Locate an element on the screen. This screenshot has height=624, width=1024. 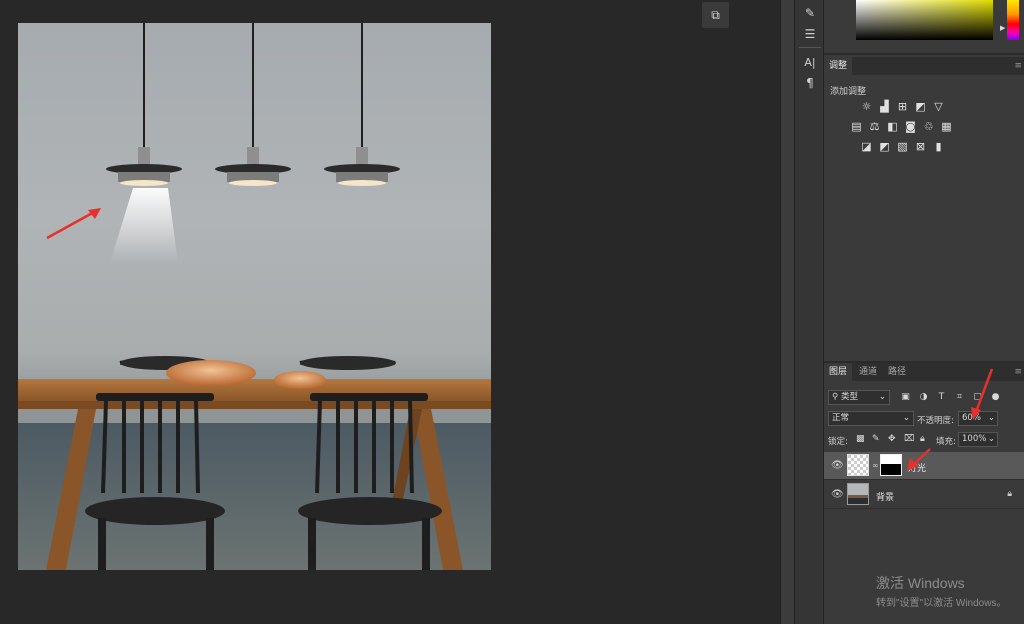
lock-image-icon: ✎ is located at coordinates (876, 439).